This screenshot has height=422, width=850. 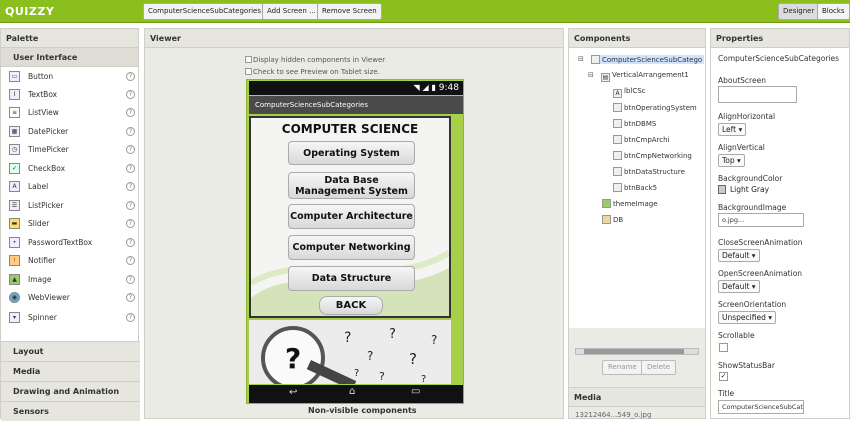 I want to click on background-color-label: BackgroundColor, so click(x=750, y=178).